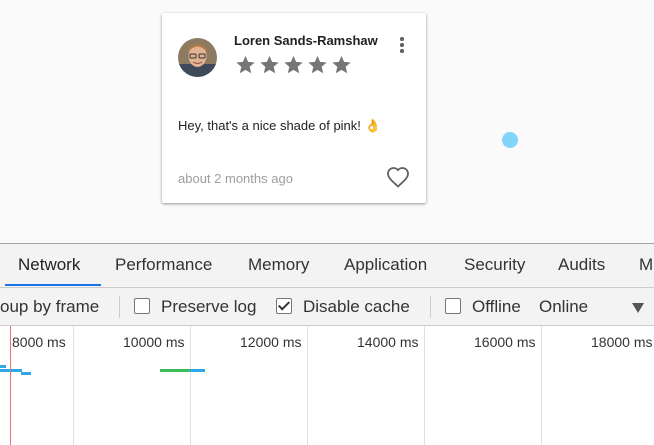 This screenshot has height=445, width=654. I want to click on star-rating, so click(293, 65).